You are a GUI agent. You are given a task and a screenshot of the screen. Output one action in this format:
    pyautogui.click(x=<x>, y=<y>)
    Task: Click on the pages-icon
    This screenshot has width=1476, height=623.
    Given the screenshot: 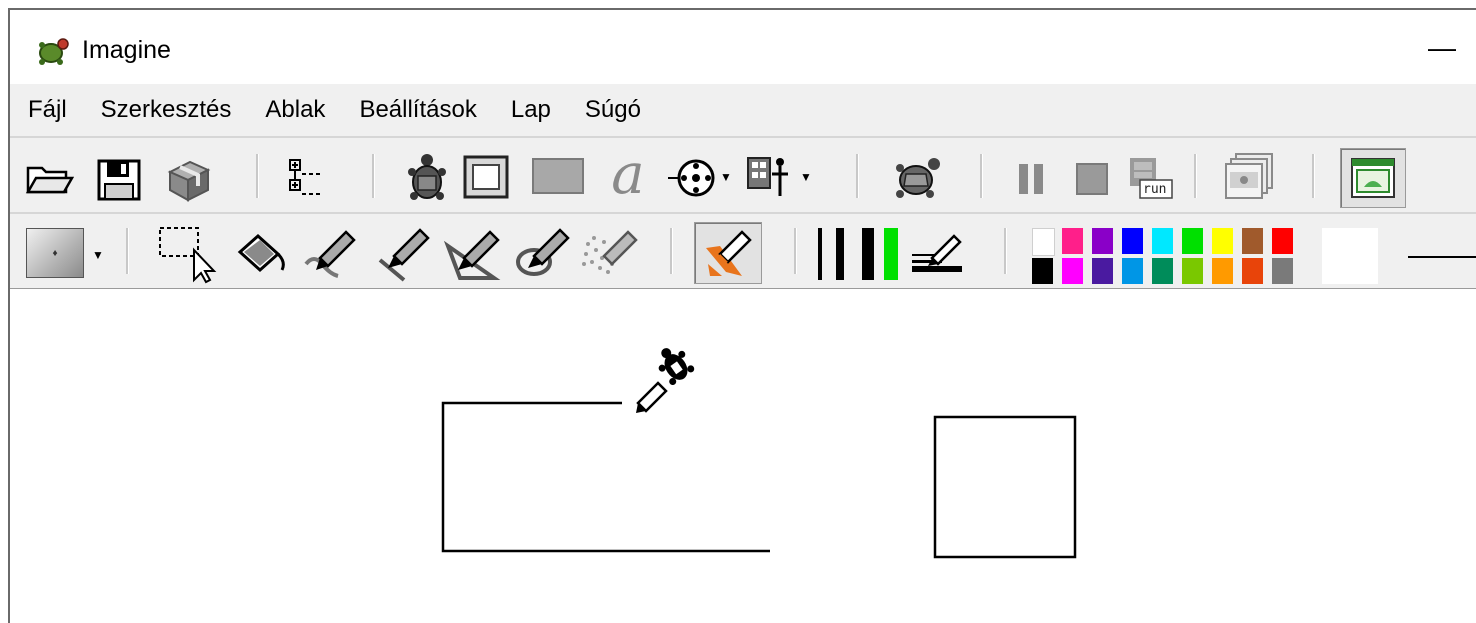 What is the action you would take?
    pyautogui.click(x=1250, y=177)
    